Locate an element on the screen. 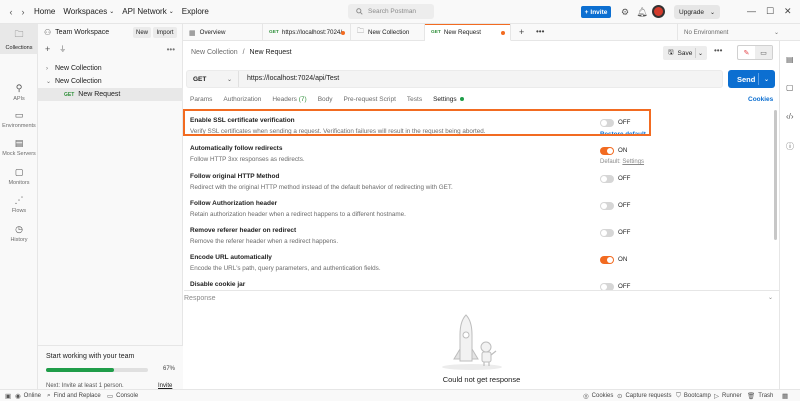  tab-params: Params is located at coordinates (201, 101).